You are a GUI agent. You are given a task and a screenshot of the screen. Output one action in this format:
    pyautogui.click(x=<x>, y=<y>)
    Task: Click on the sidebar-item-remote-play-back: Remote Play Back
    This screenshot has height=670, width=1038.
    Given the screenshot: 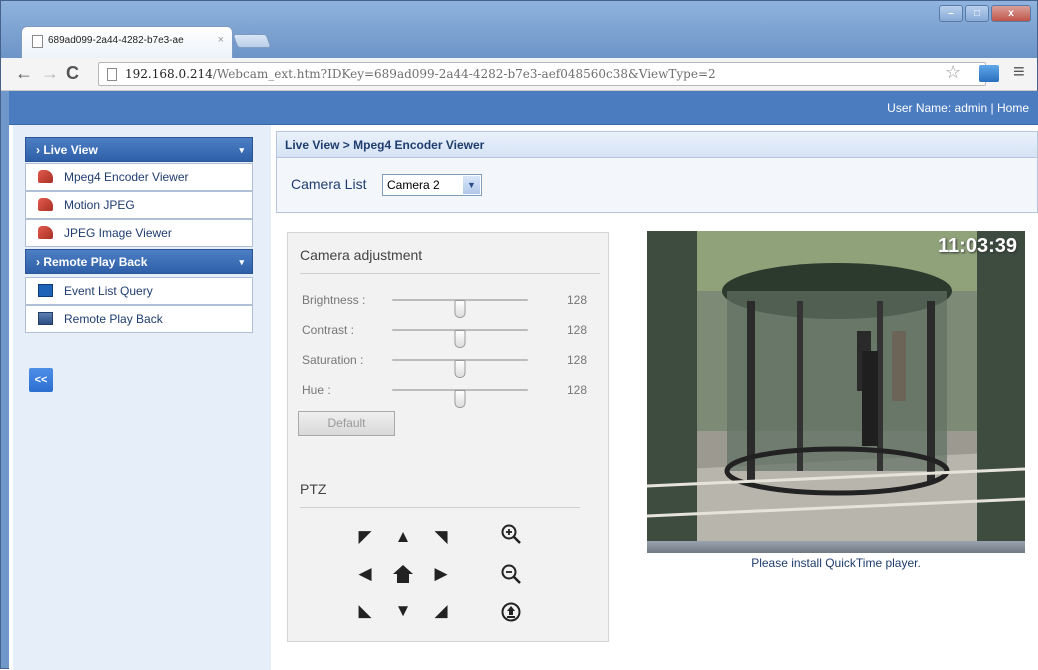 What is the action you would take?
    pyautogui.click(x=139, y=319)
    